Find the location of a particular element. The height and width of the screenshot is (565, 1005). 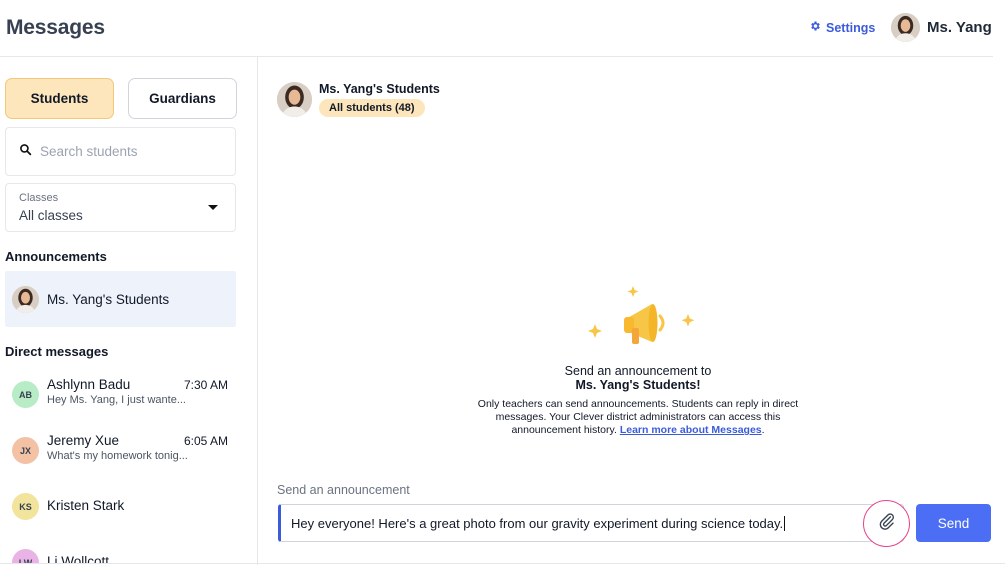

avatar: KS is located at coordinates (25, 506).